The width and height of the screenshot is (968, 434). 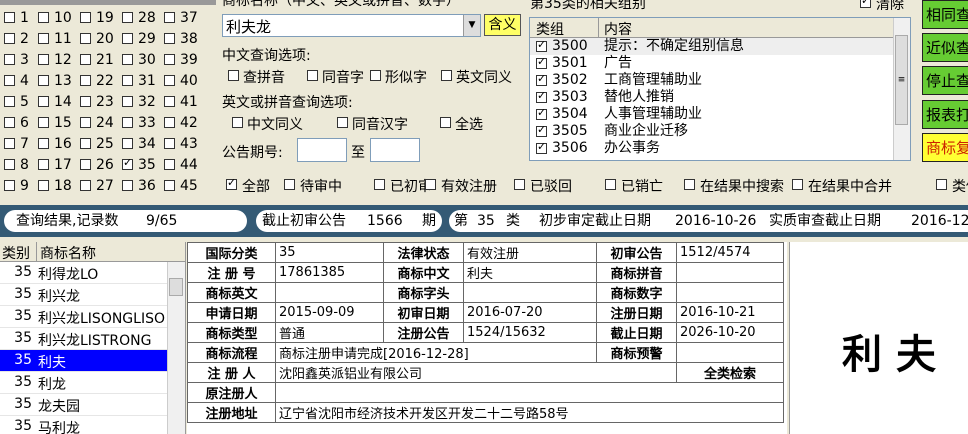 I want to click on list-item: 35 利兴龙LISTRONG, so click(x=83, y=339).